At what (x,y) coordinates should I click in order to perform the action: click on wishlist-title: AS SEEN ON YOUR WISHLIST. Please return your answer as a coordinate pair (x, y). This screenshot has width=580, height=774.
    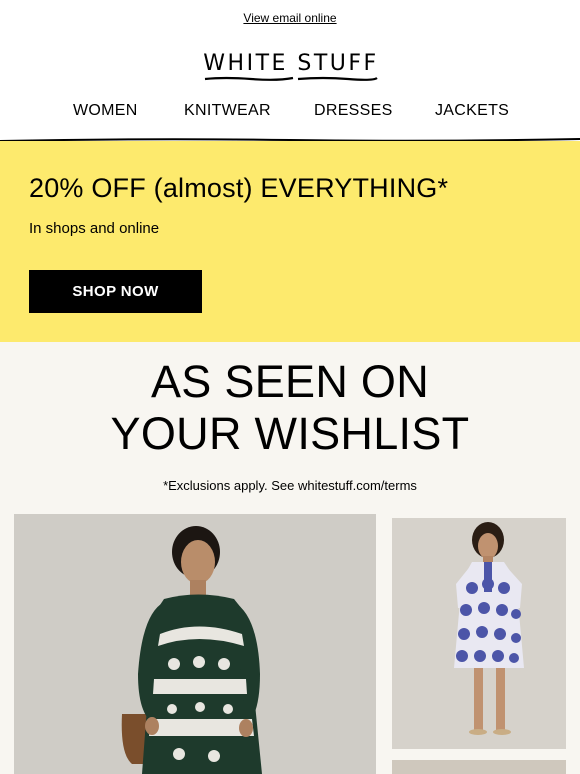
    Looking at the image, I should click on (290, 408).